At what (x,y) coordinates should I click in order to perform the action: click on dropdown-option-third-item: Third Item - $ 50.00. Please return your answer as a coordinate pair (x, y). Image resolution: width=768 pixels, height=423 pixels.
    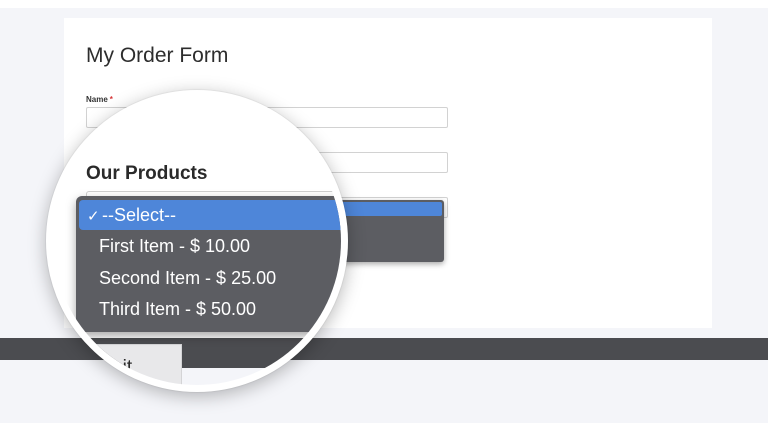
    Looking at the image, I should click on (208, 309).